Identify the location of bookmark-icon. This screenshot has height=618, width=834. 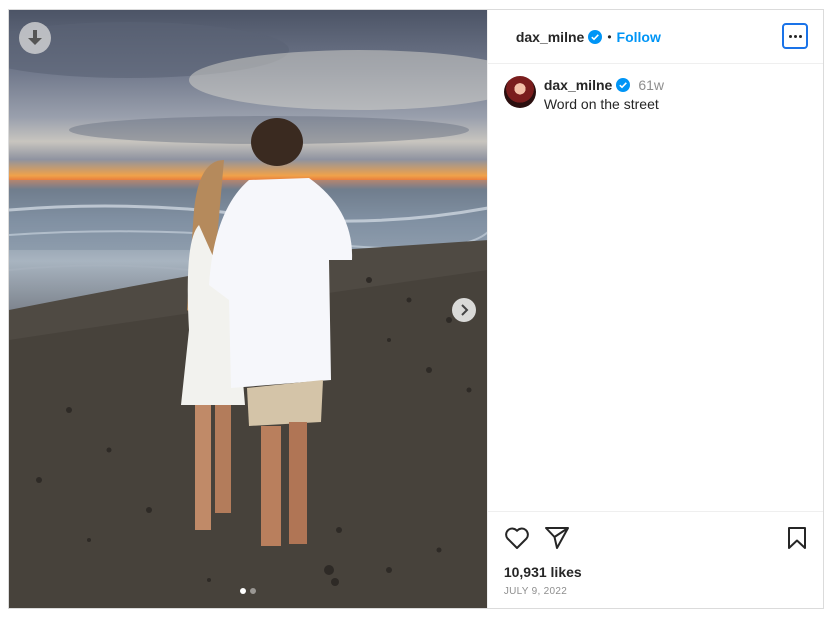
(796, 538).